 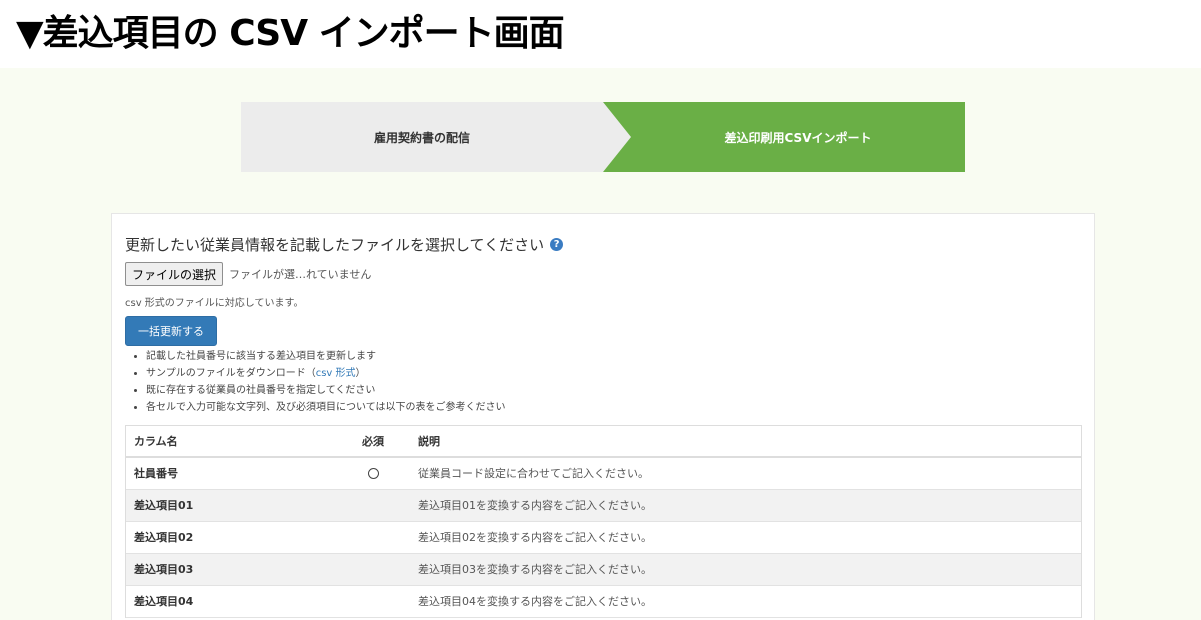 I want to click on table-row: 差込項目02 差込項目02を変換する内容をご記入ください。, so click(x=603, y=537).